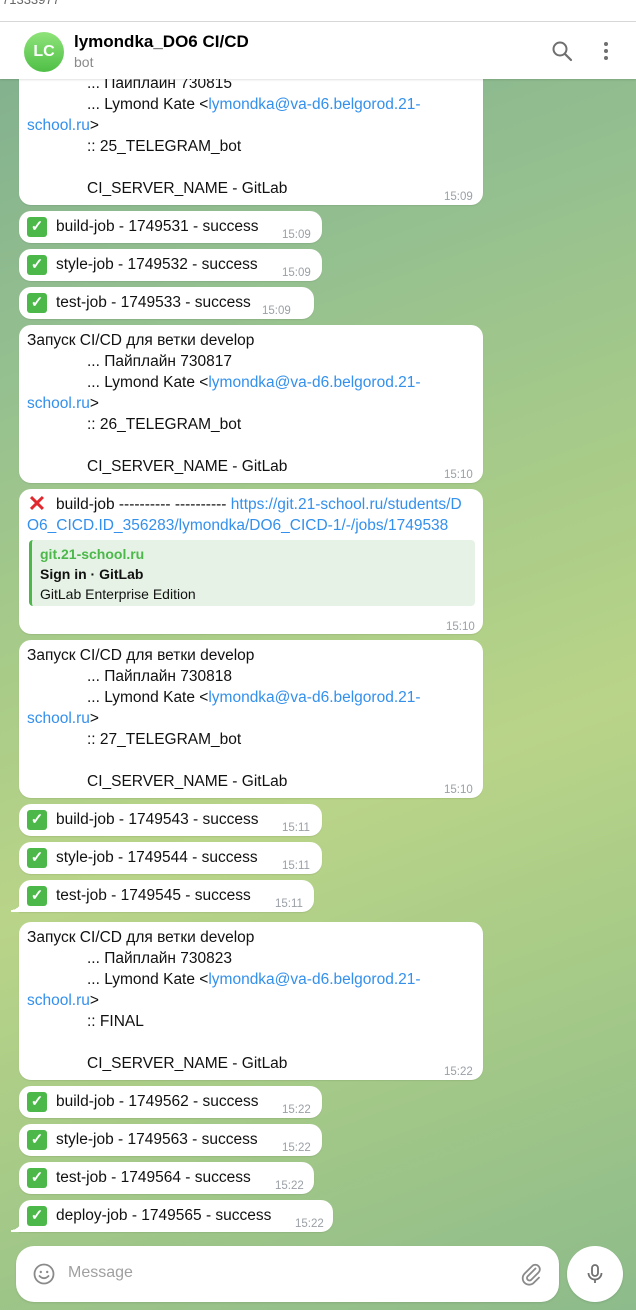 The image size is (636, 1310). I want to click on job-status-message: ✓ test-job - 1749533 - success 15:09, so click(166, 303).